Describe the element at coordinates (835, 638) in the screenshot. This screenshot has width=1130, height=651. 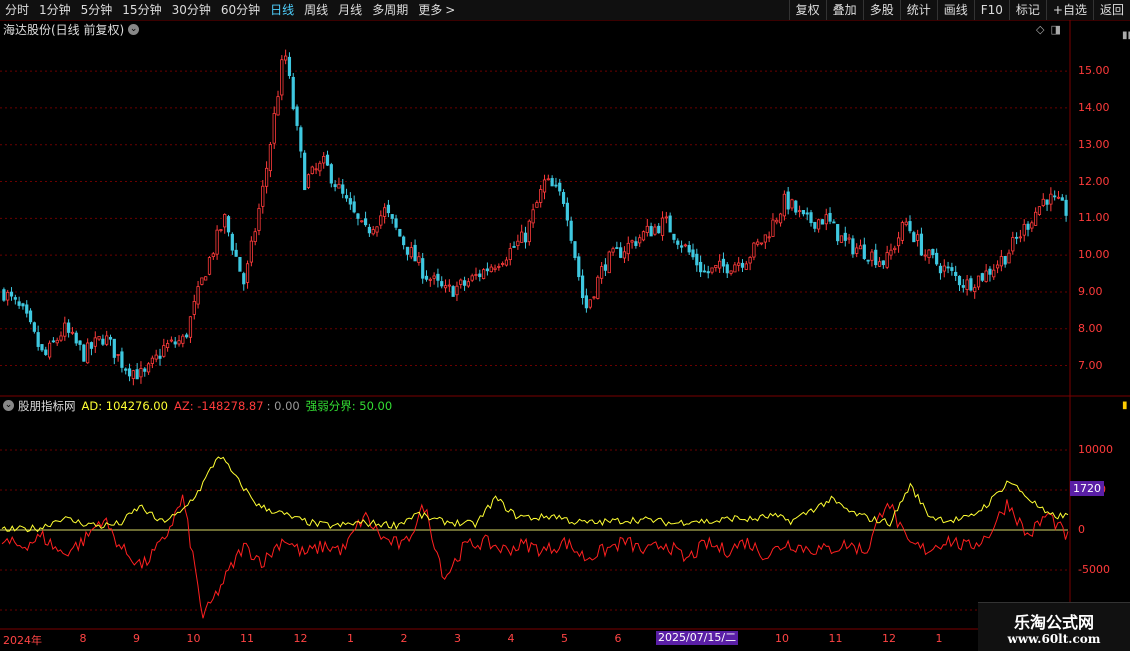
I see `month-label: 11` at that location.